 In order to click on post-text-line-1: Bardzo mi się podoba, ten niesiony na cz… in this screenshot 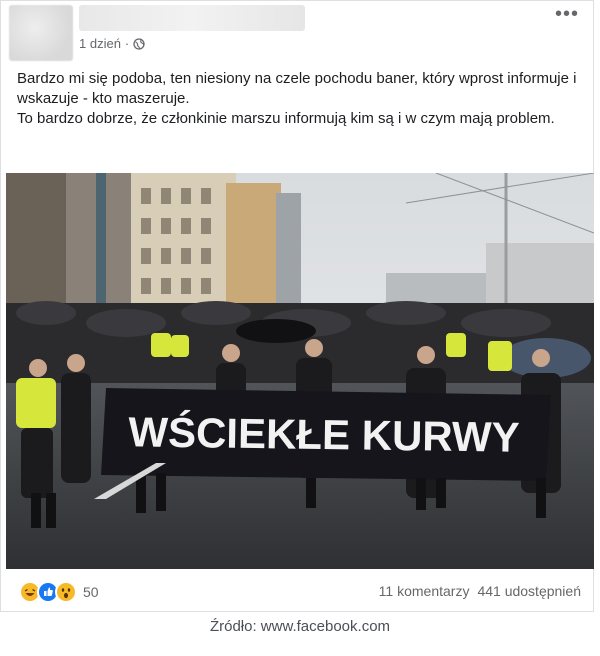, I will do `click(297, 88)`.